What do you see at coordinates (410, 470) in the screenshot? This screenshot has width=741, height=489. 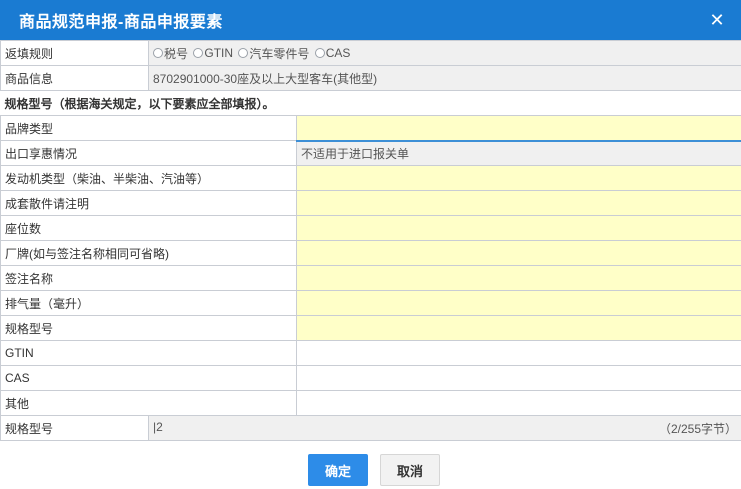 I see `cancel-button: 取消` at bounding box center [410, 470].